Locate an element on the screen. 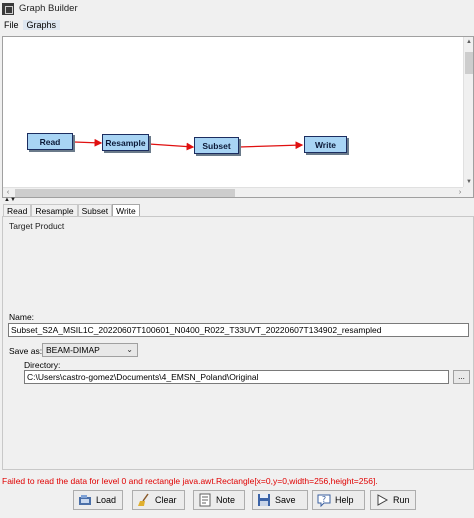  help-icon: ? is located at coordinates (324, 500).